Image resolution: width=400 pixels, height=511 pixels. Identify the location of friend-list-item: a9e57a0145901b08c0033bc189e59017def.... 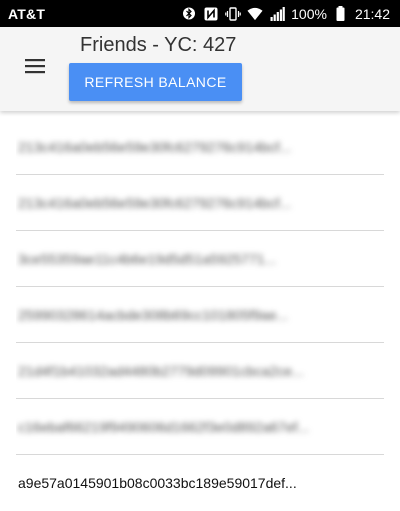
(200, 483).